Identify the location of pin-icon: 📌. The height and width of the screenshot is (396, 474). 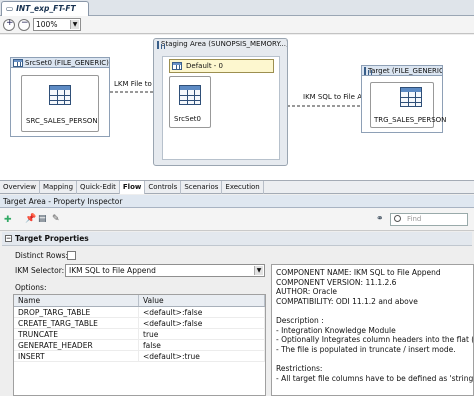
(30, 219).